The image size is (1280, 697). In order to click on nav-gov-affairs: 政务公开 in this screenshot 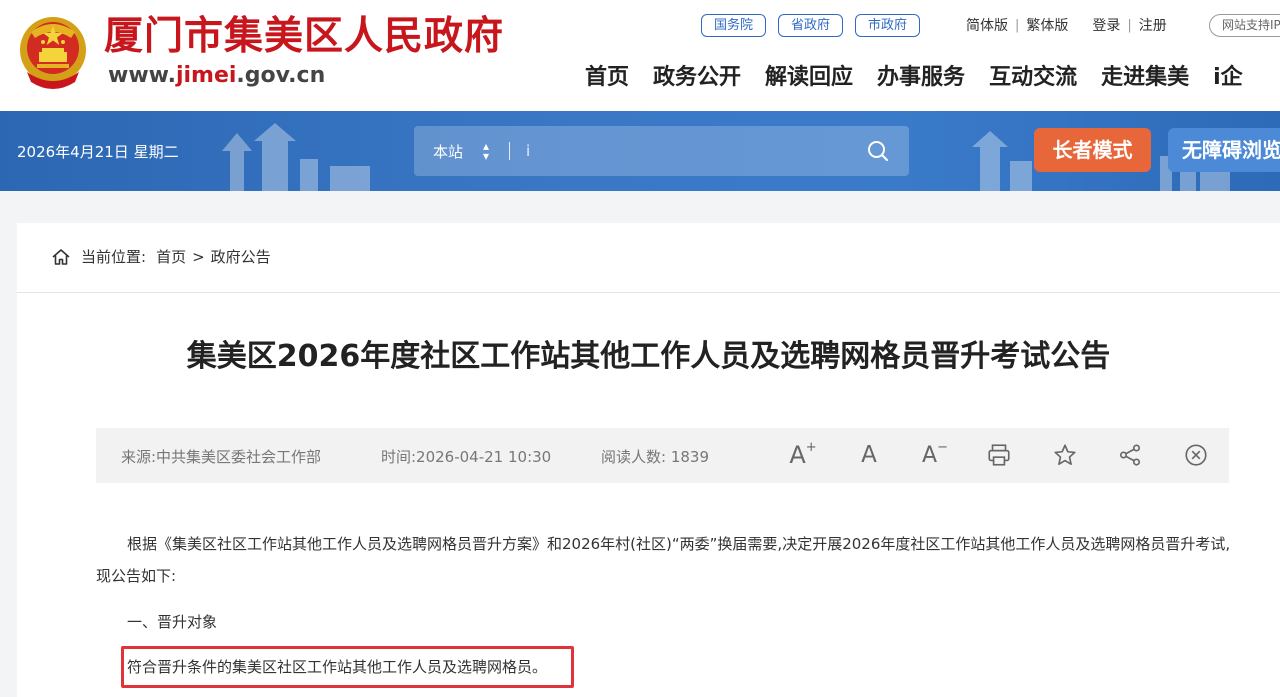, I will do `click(697, 78)`.